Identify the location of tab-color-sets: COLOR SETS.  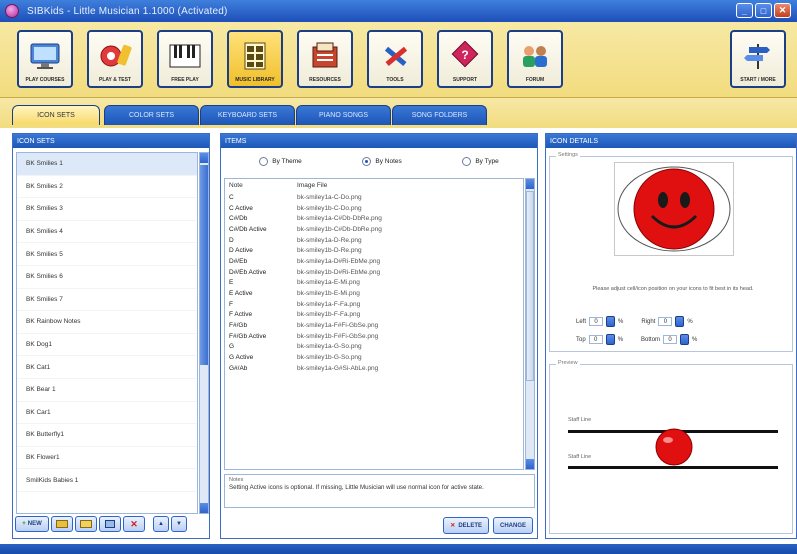
(151, 115).